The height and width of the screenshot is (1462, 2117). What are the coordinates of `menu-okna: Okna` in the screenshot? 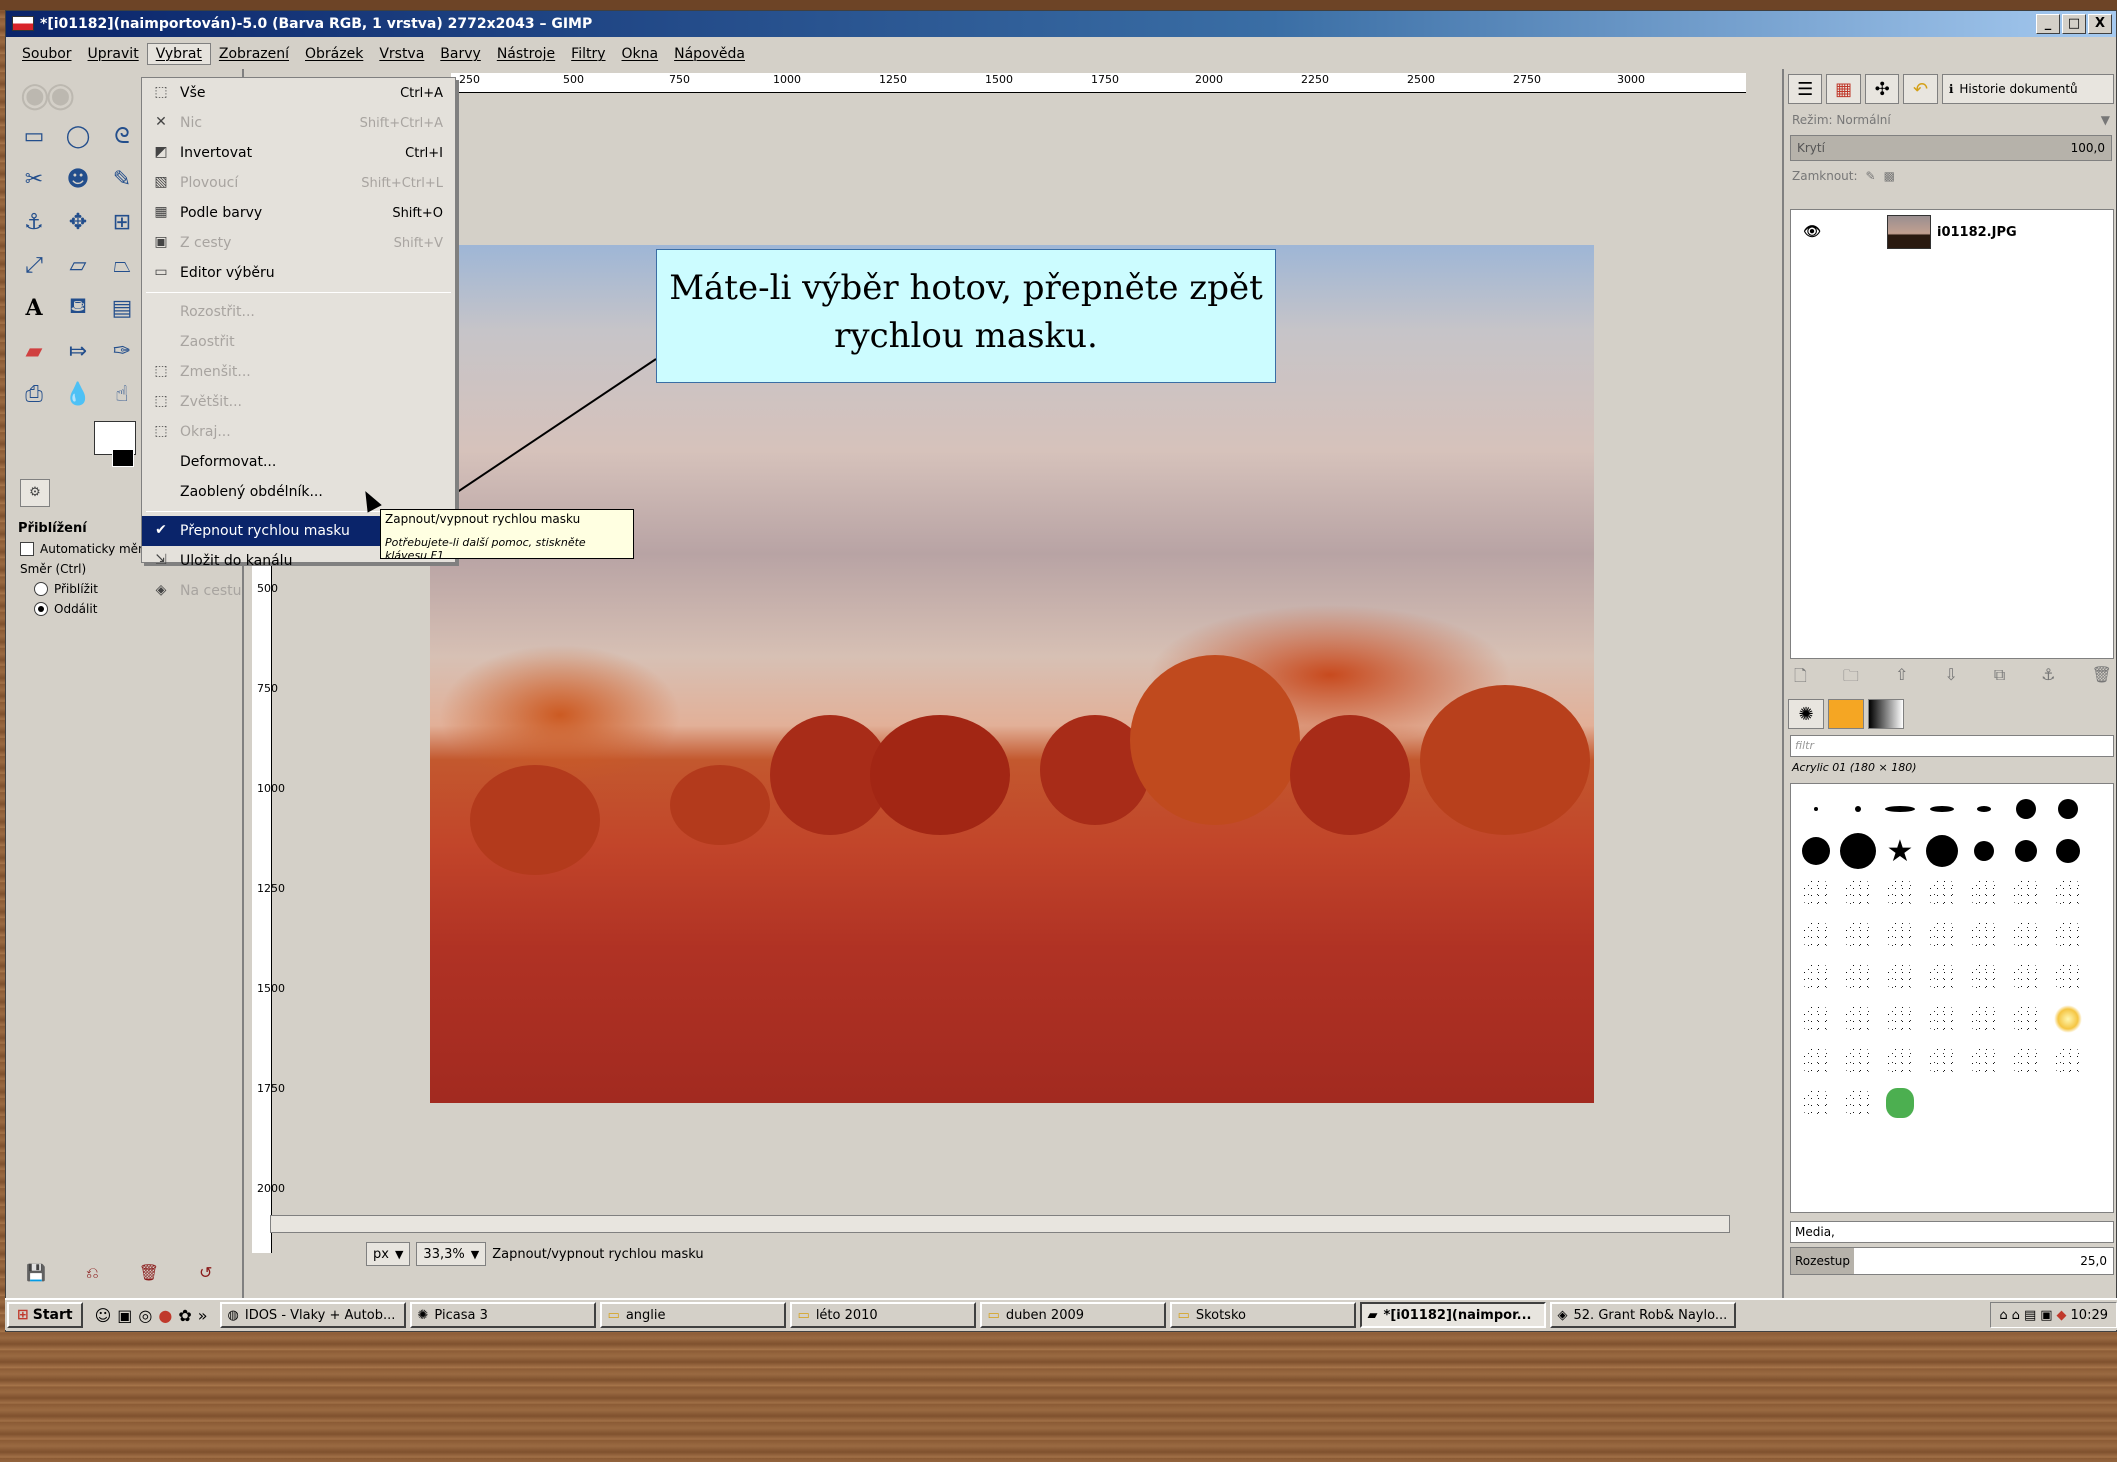 It's located at (640, 54).